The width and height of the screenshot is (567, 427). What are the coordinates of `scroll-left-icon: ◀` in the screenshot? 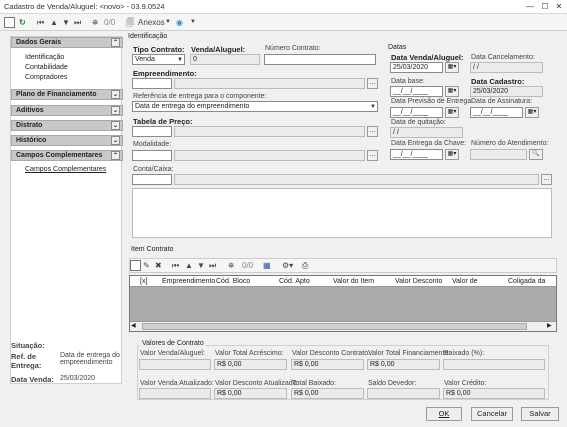 It's located at (133, 325).